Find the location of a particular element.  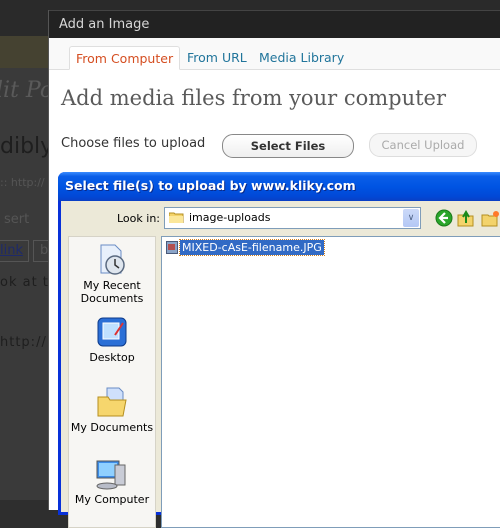

jpg-file-icon is located at coordinates (172, 247).